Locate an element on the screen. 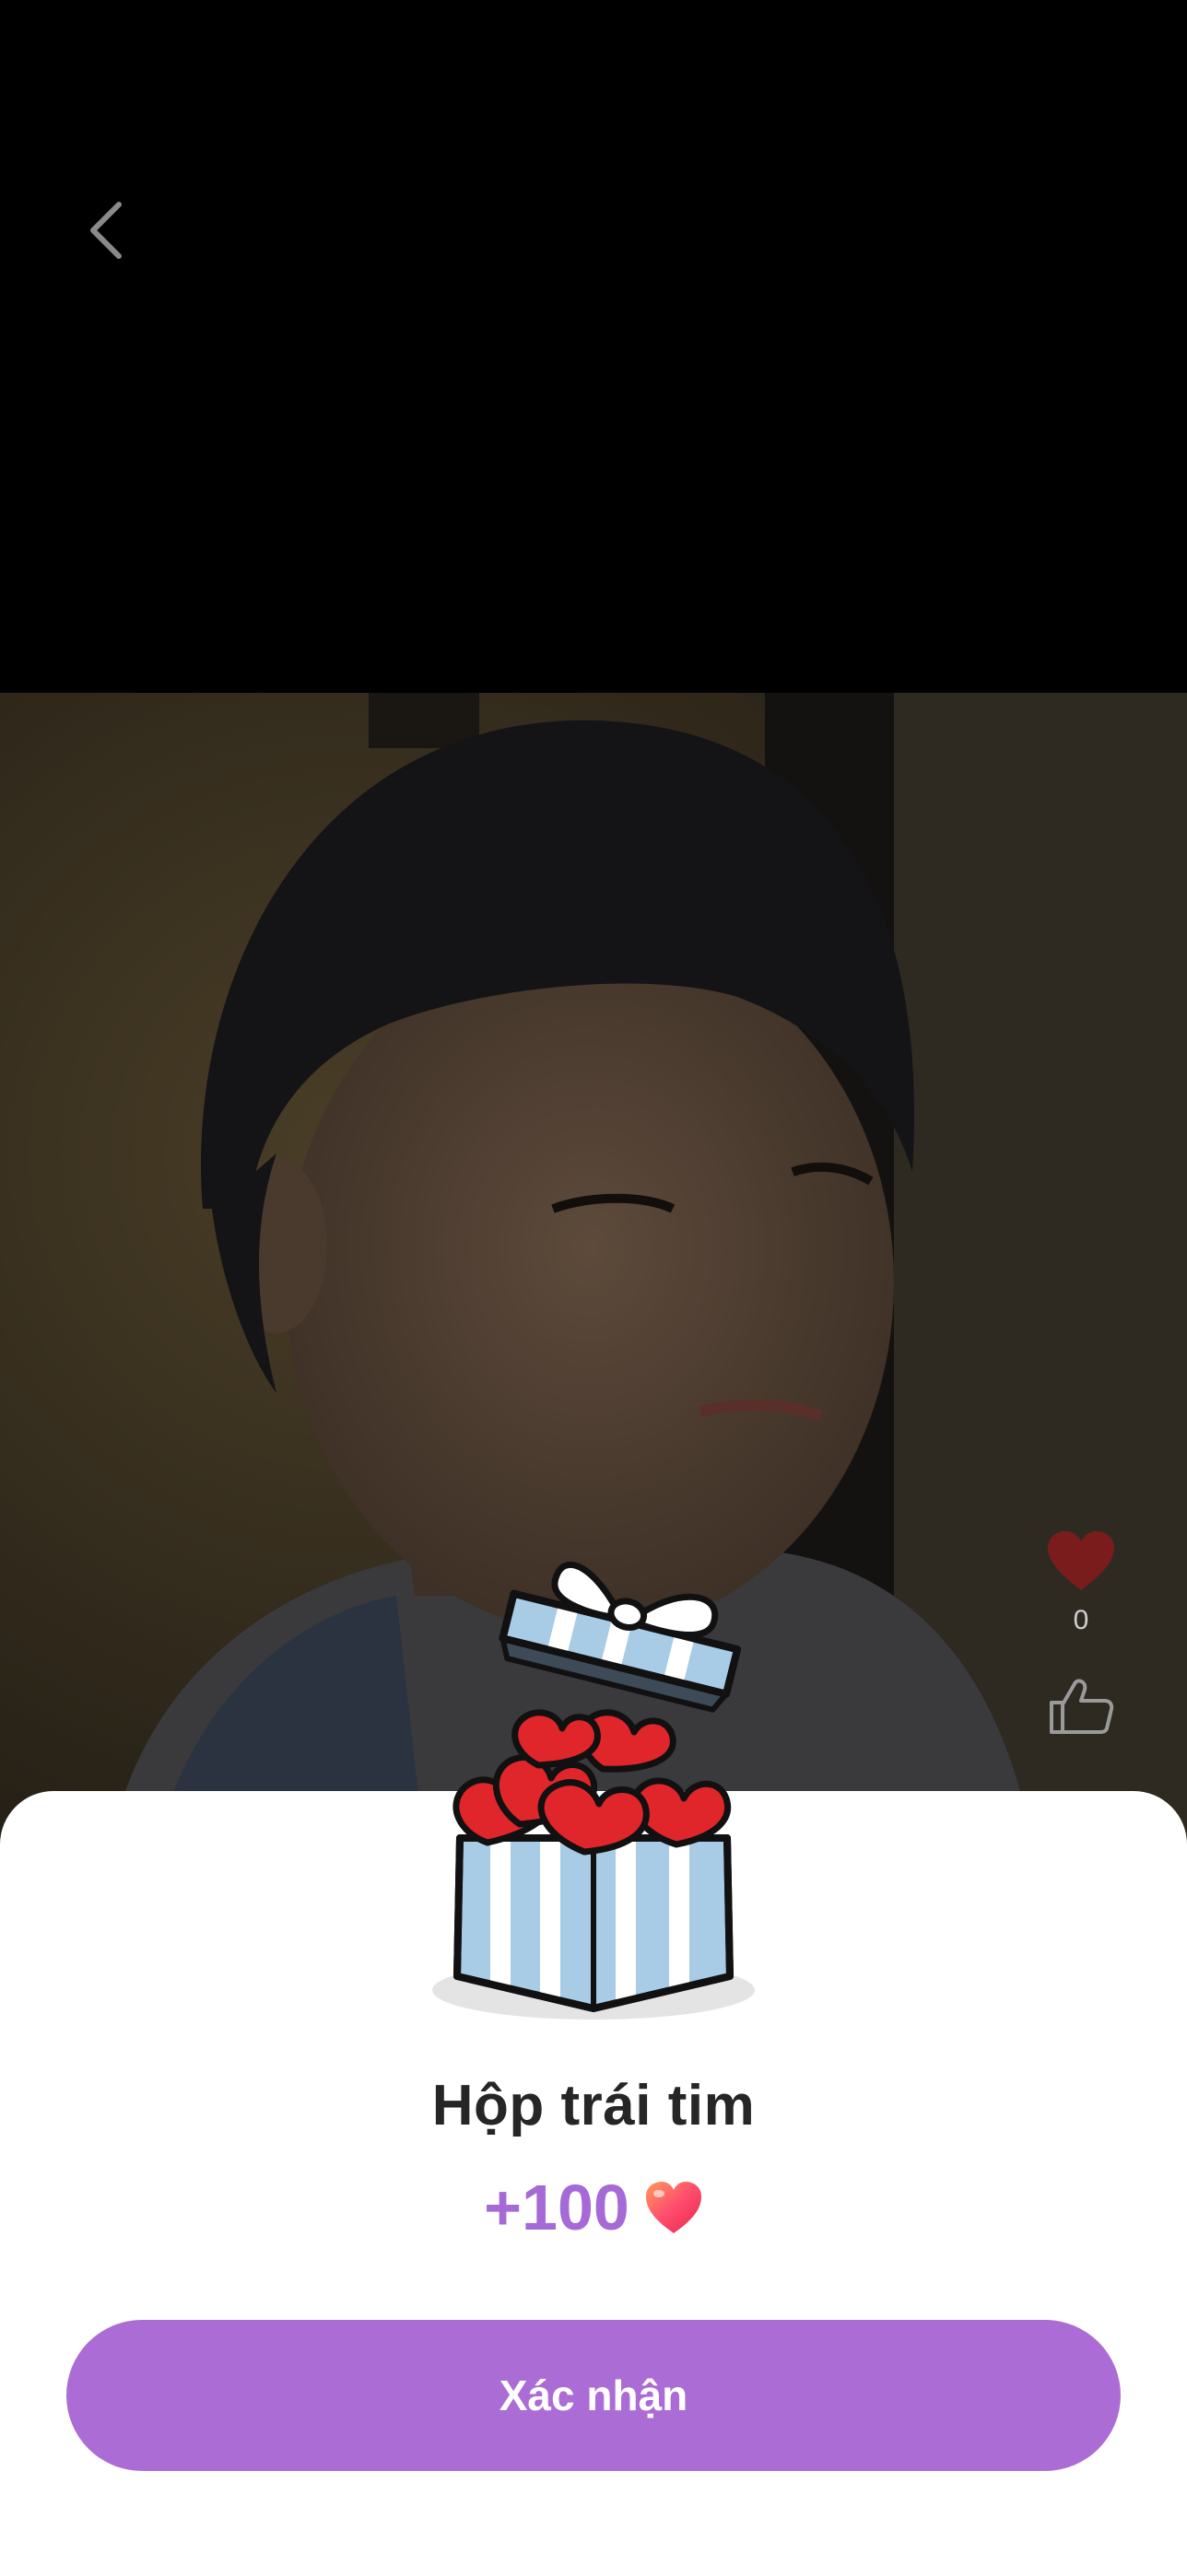  reward-amount-row: +100 is located at coordinates (593, 2207).